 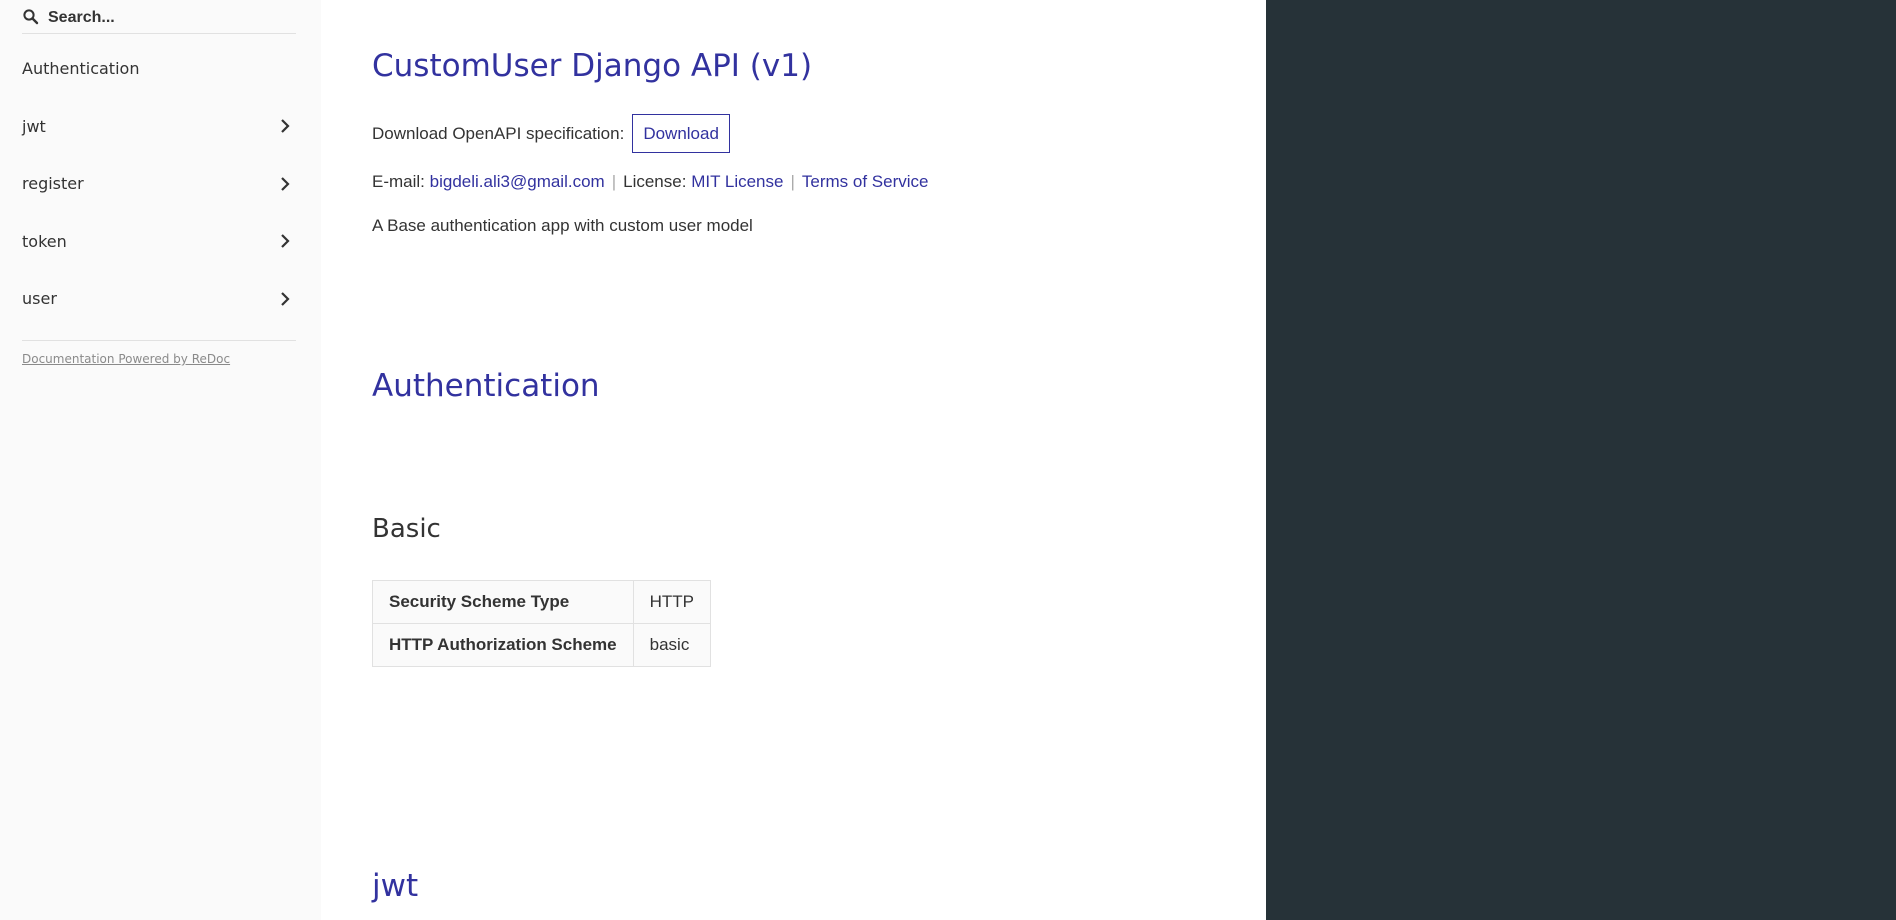 I want to click on license-link: MIT License, so click(x=737, y=181).